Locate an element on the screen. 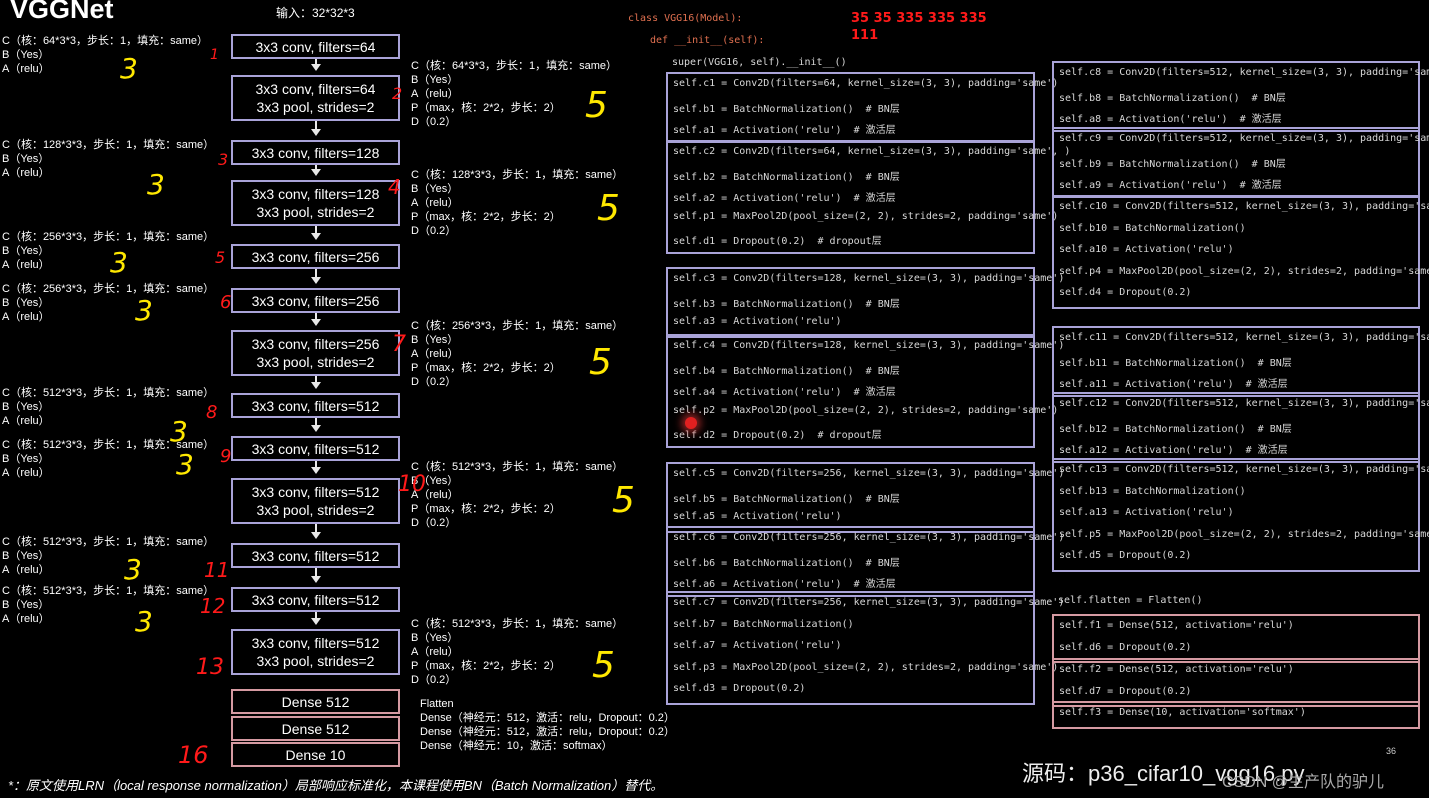 Image resolution: width=1429 pixels, height=798 pixels. code-line: self.b1 = BatchNormalization() # BN层 is located at coordinates (786, 109).